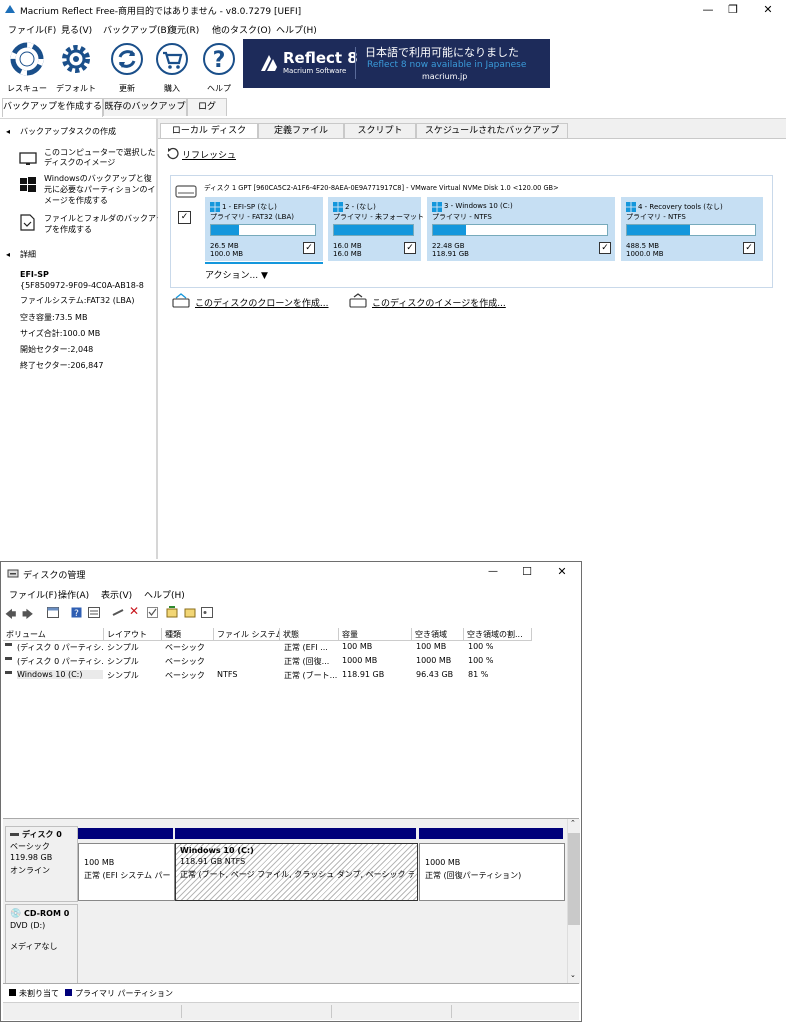 This screenshot has width=786, height=1024. I want to click on connect-icon, so click(118, 612).